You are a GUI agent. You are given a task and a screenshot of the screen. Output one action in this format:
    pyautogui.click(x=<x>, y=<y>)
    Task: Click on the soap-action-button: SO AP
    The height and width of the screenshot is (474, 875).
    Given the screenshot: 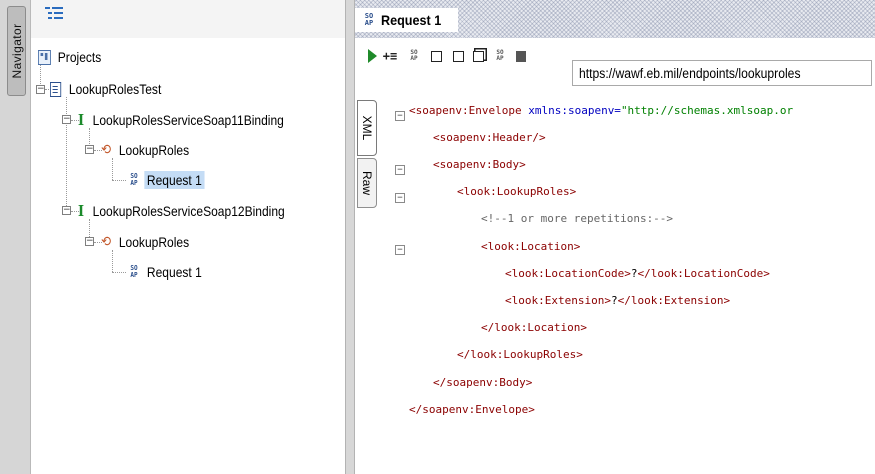 What is the action you would take?
    pyautogui.click(x=414, y=56)
    